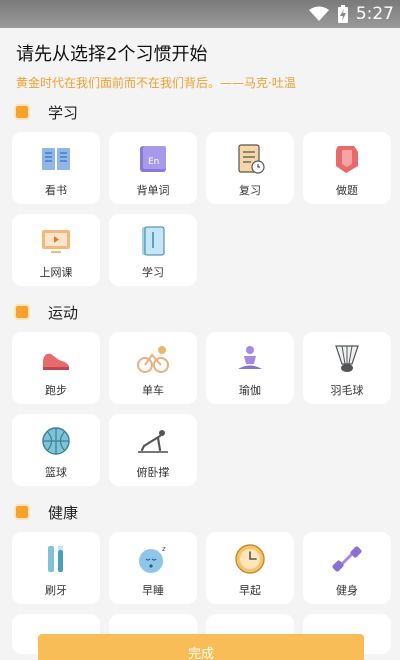  I want to click on shuttlecock-icon, so click(347, 358).